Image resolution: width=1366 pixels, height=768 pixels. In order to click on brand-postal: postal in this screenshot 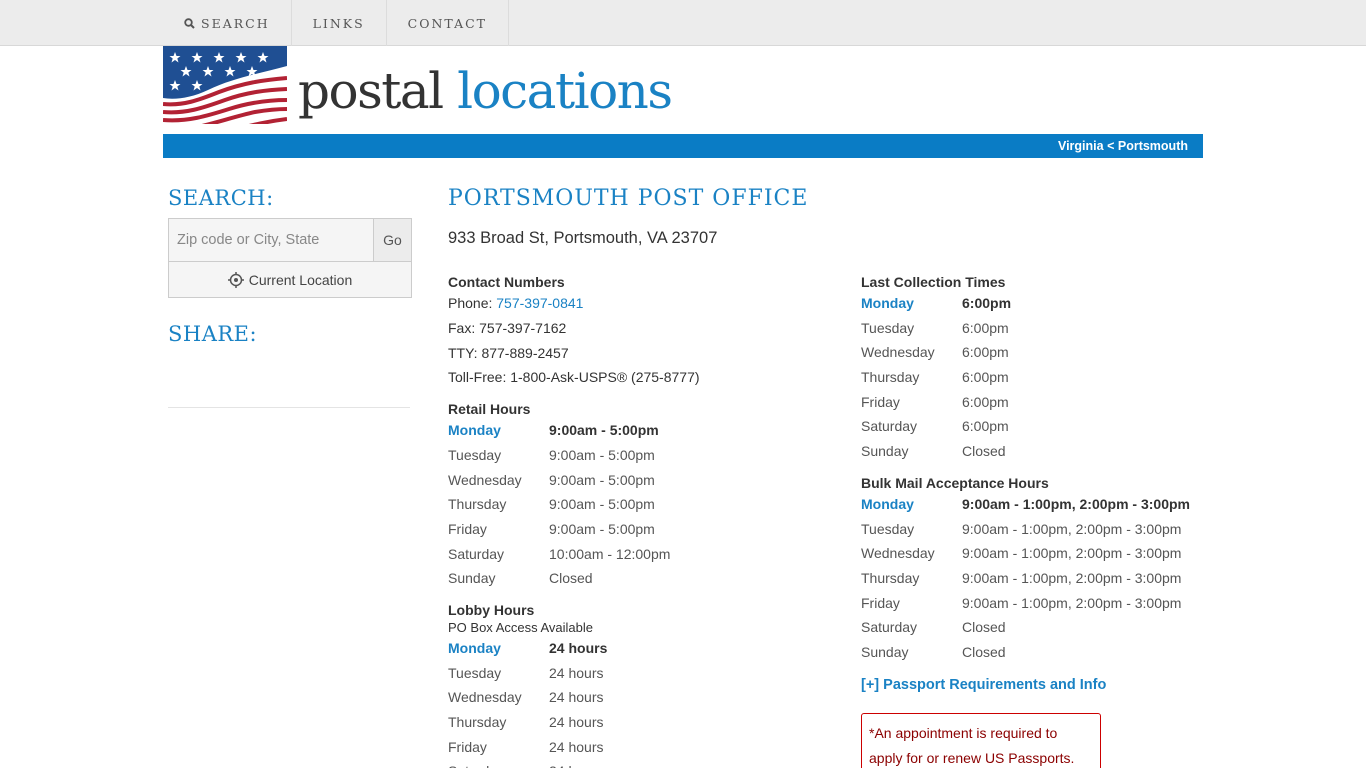, I will do `click(371, 91)`.